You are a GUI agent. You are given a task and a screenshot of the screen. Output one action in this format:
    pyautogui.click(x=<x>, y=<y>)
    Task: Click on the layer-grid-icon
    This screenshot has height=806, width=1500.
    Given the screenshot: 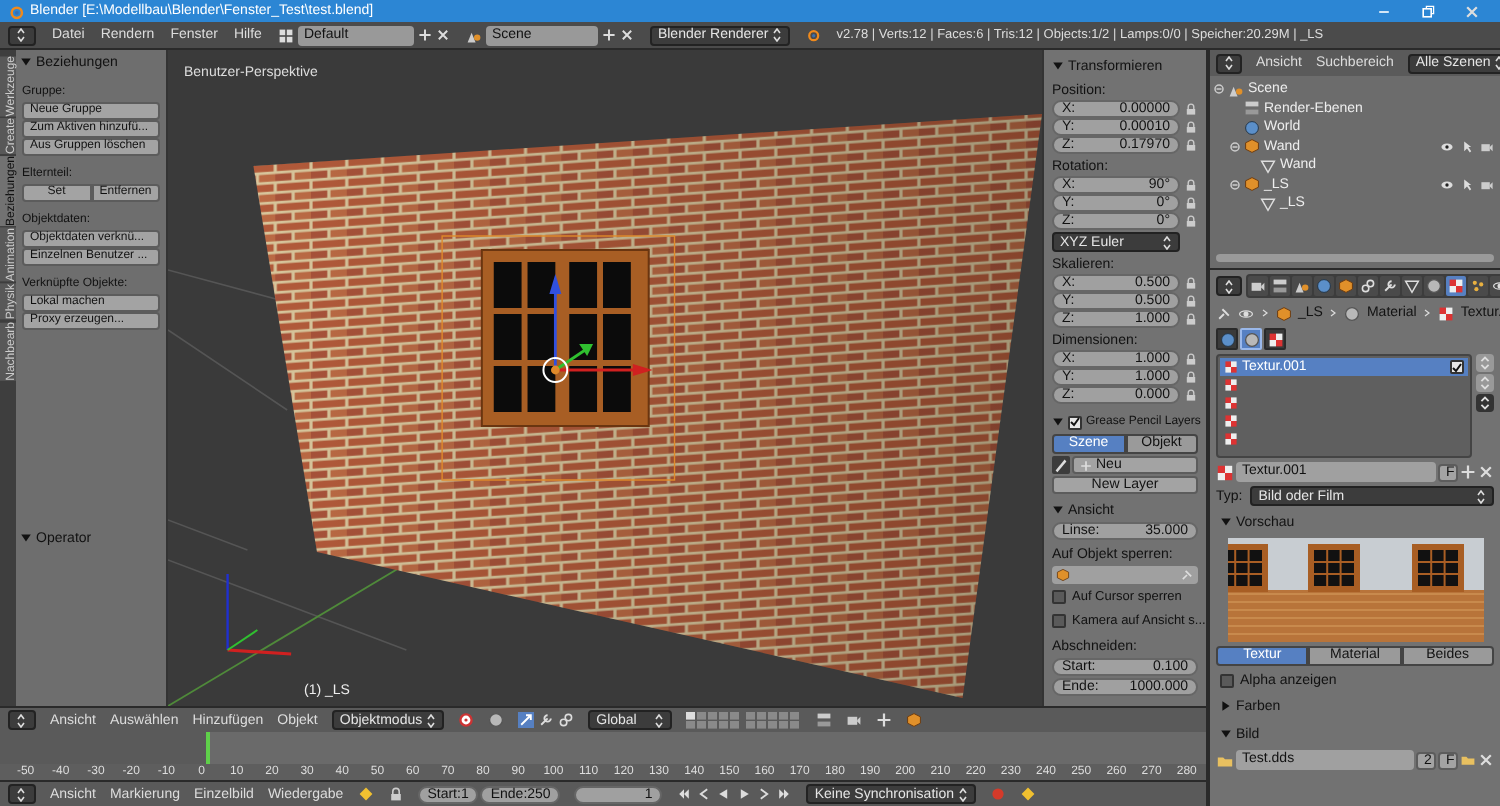 What is the action you would take?
    pyautogui.click(x=744, y=720)
    